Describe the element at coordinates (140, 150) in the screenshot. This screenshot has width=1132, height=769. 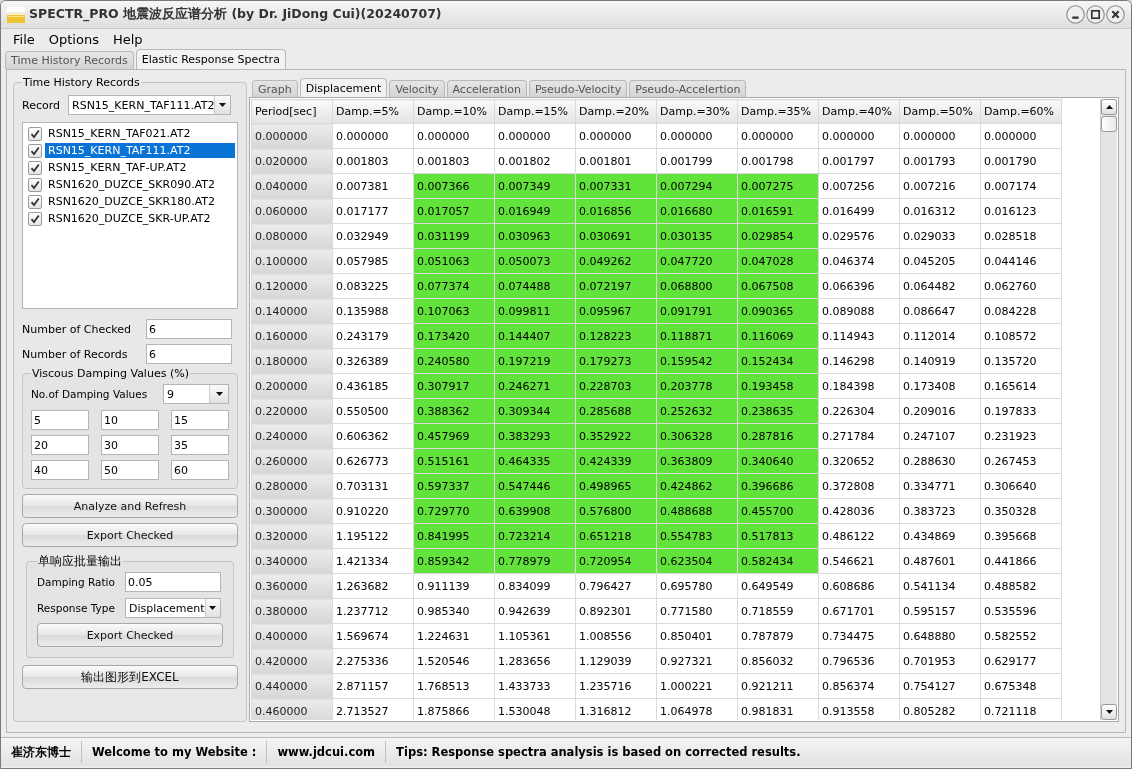
I see `record-item: RSN15_KERN_TAF111.AT2` at that location.